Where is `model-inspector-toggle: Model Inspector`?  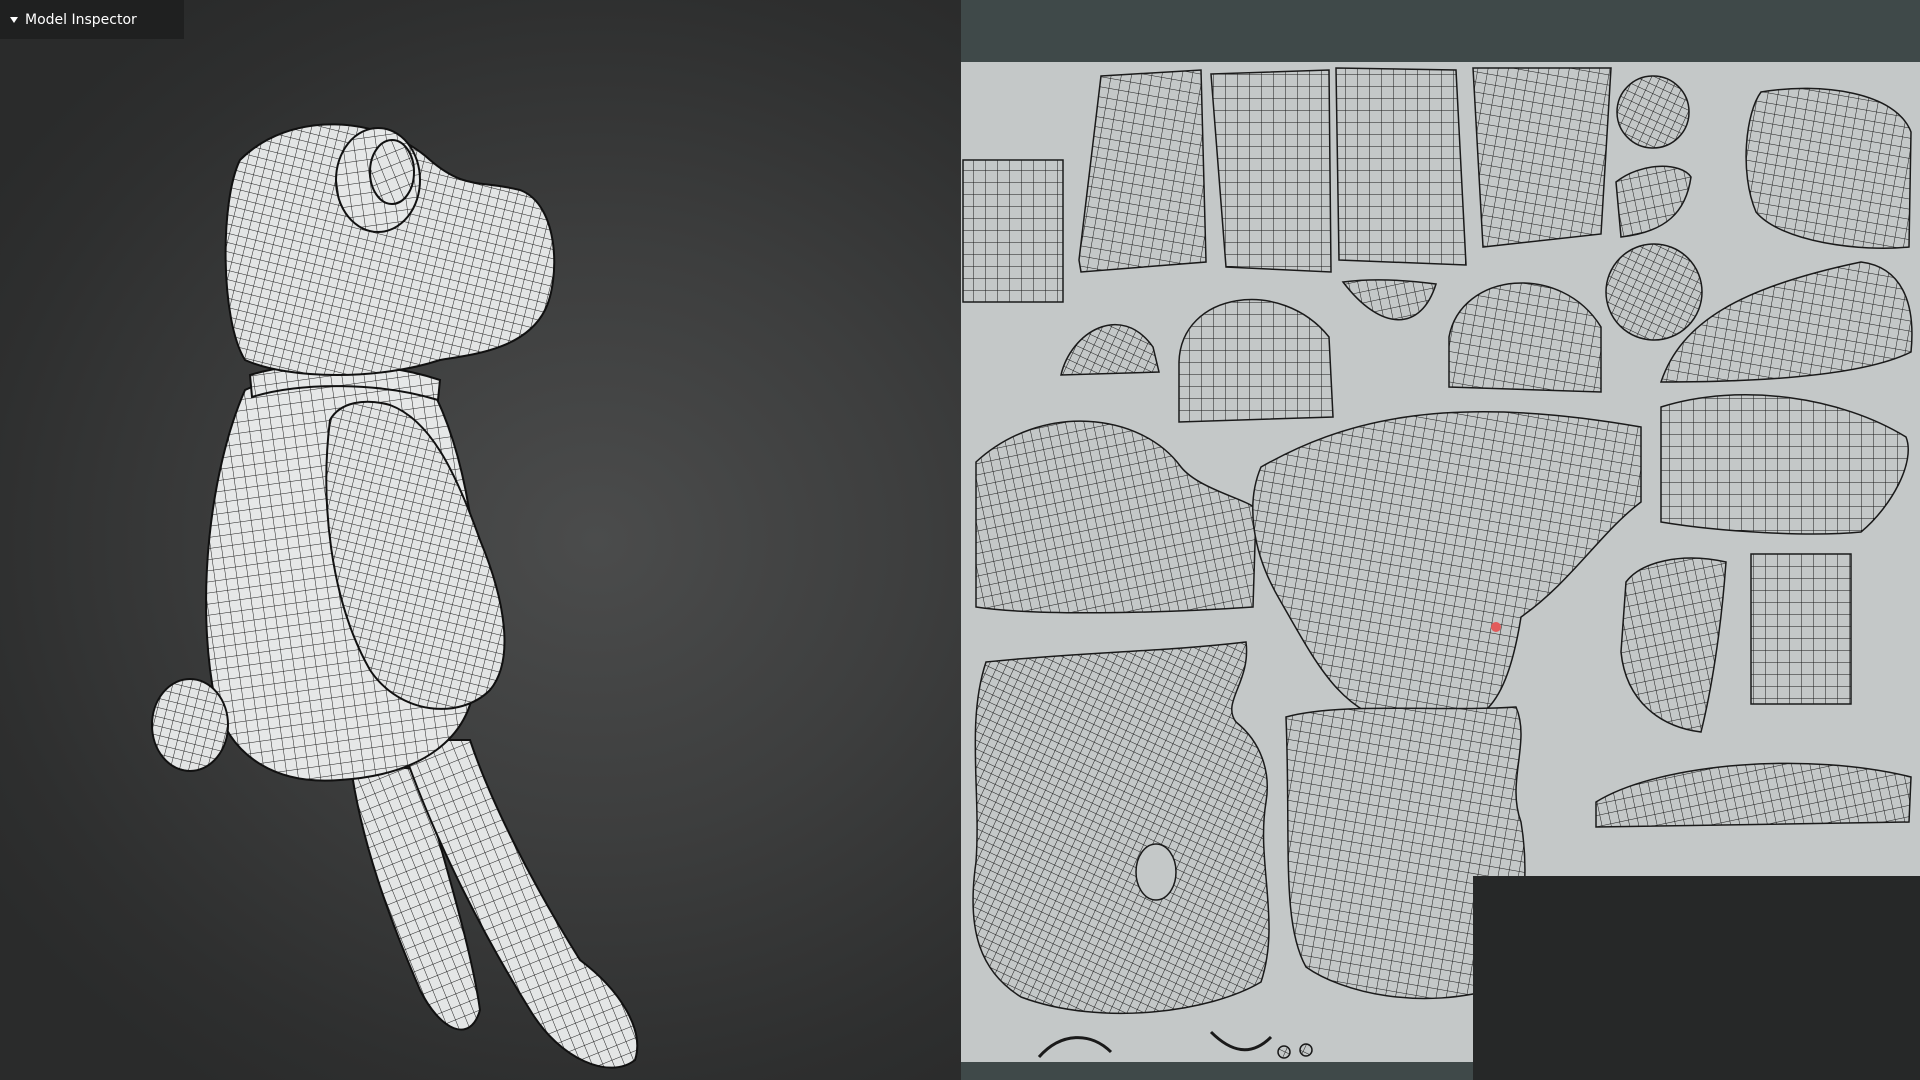
model-inspector-toggle: Model Inspector is located at coordinates (92, 19).